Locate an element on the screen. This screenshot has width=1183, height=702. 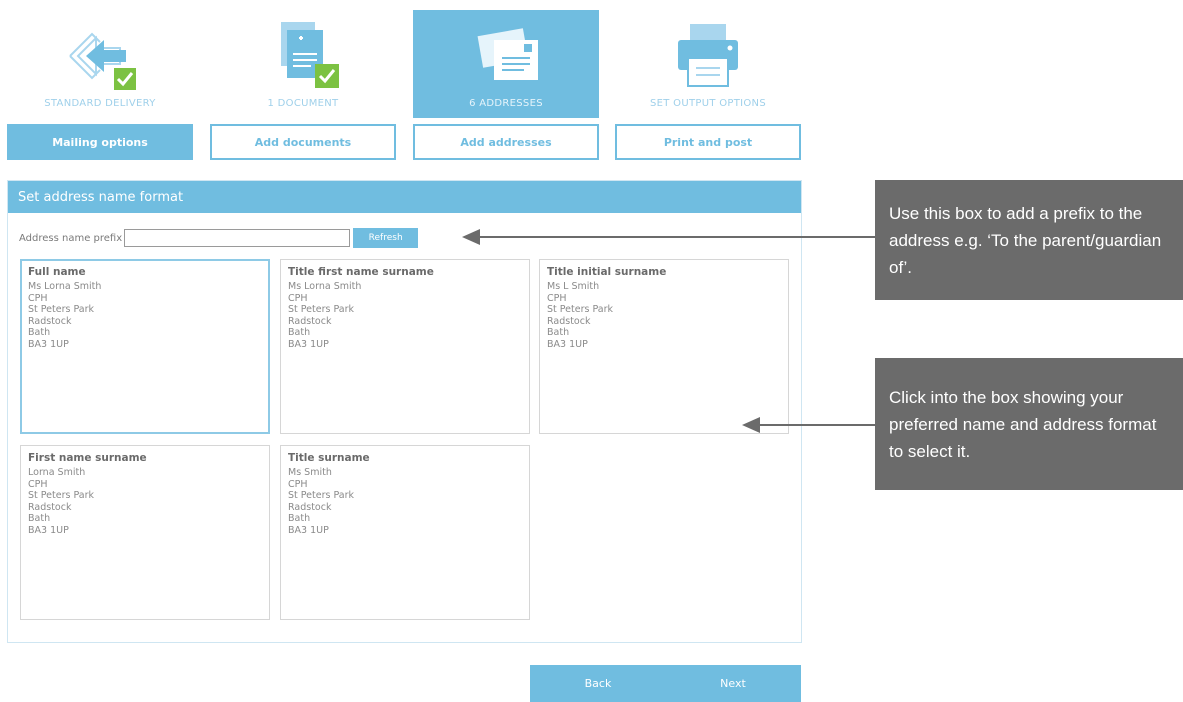
format-title: Title initial surname is located at coordinates (607, 272).